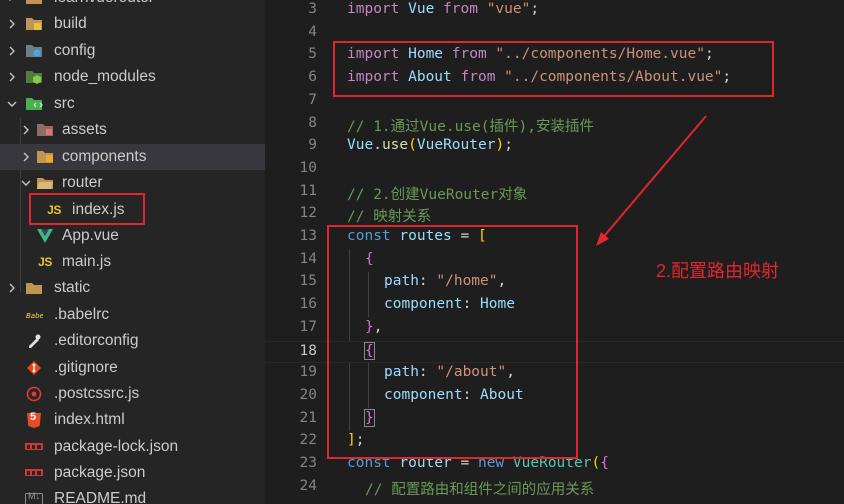 The height and width of the screenshot is (504, 844). I want to click on tree-item-label: learnvuerouter, so click(104, 3).